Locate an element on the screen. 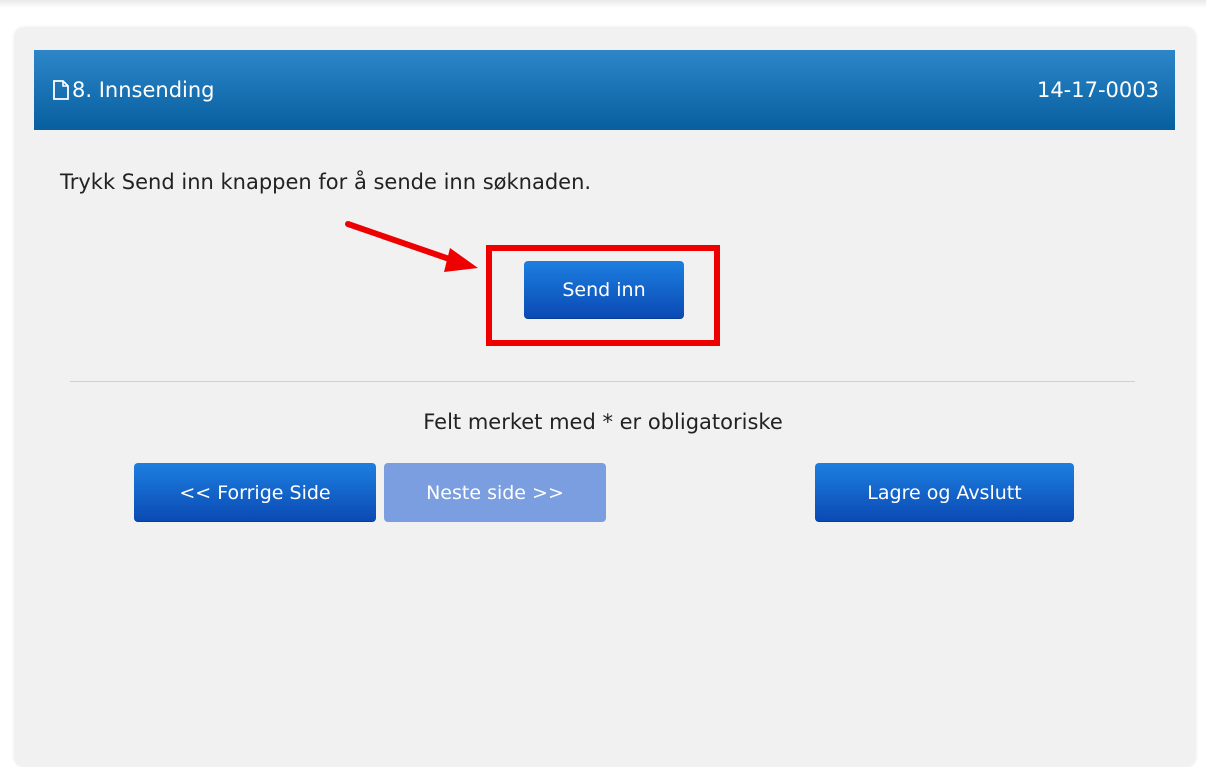 This screenshot has height=767, width=1206. next-page-button: Neste side >> is located at coordinates (495, 492).